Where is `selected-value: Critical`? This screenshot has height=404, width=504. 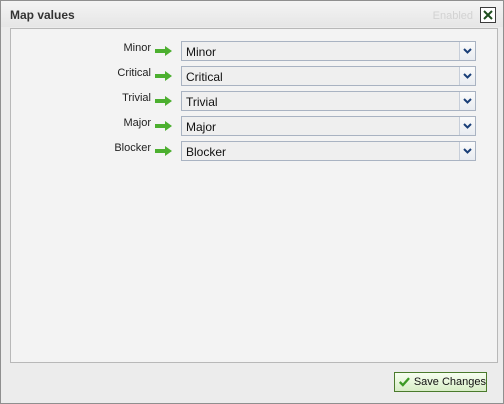 selected-value: Critical is located at coordinates (204, 77).